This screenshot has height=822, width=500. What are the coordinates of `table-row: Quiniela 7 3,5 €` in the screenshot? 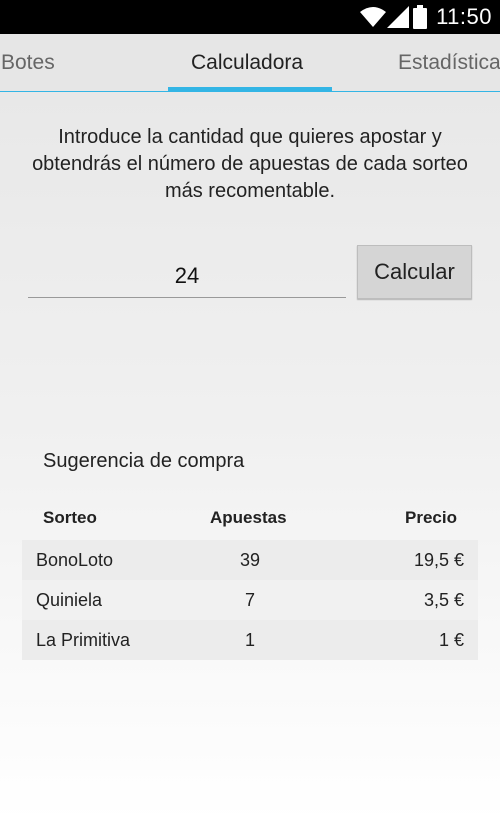 It's located at (250, 600).